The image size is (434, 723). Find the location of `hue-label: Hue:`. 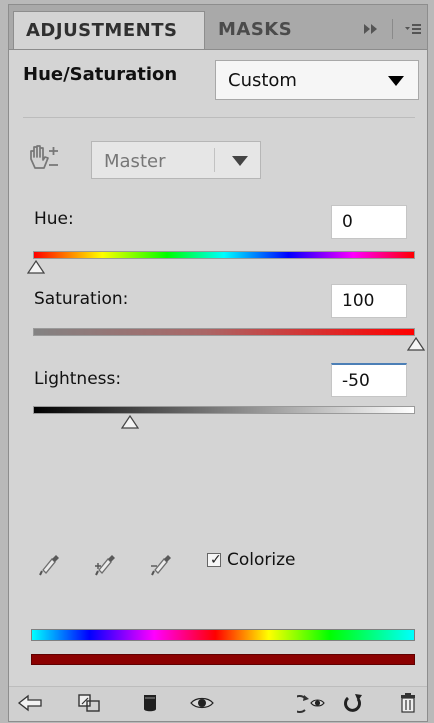

hue-label: Hue: is located at coordinates (54, 219).